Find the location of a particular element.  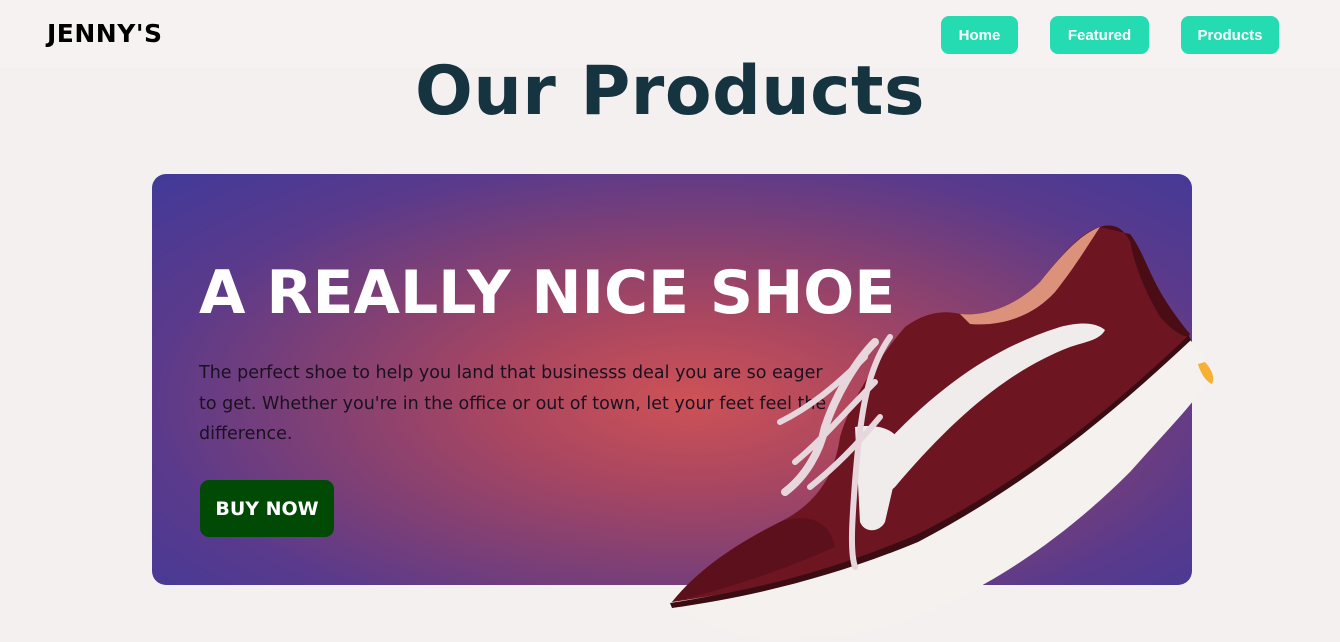

page-title: Our Products is located at coordinates (670, 91).